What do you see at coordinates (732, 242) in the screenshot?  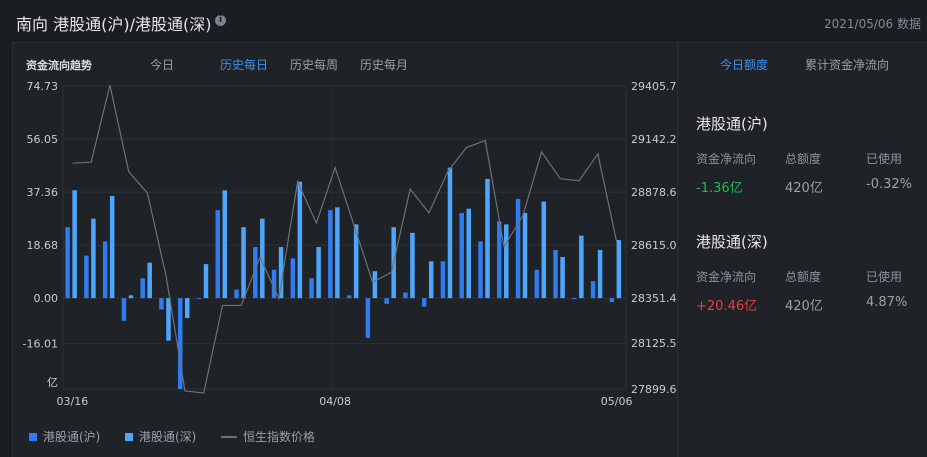 I see `sz-title: 港股通(深)` at bounding box center [732, 242].